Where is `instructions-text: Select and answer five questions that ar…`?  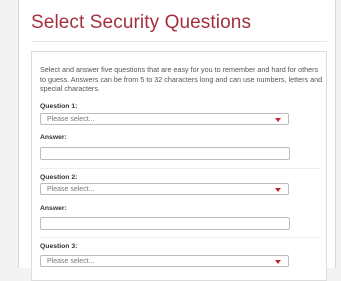 instructions-text: Select and answer five questions that ar… is located at coordinates (181, 79).